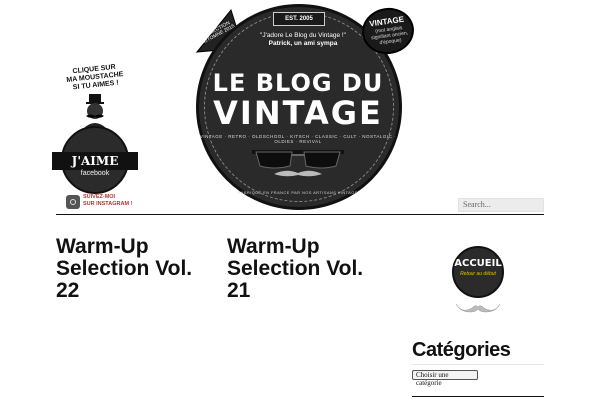 The image size is (600, 400). What do you see at coordinates (478, 263) in the screenshot?
I see `home-badge-label: ACCUEIL` at bounding box center [478, 263].